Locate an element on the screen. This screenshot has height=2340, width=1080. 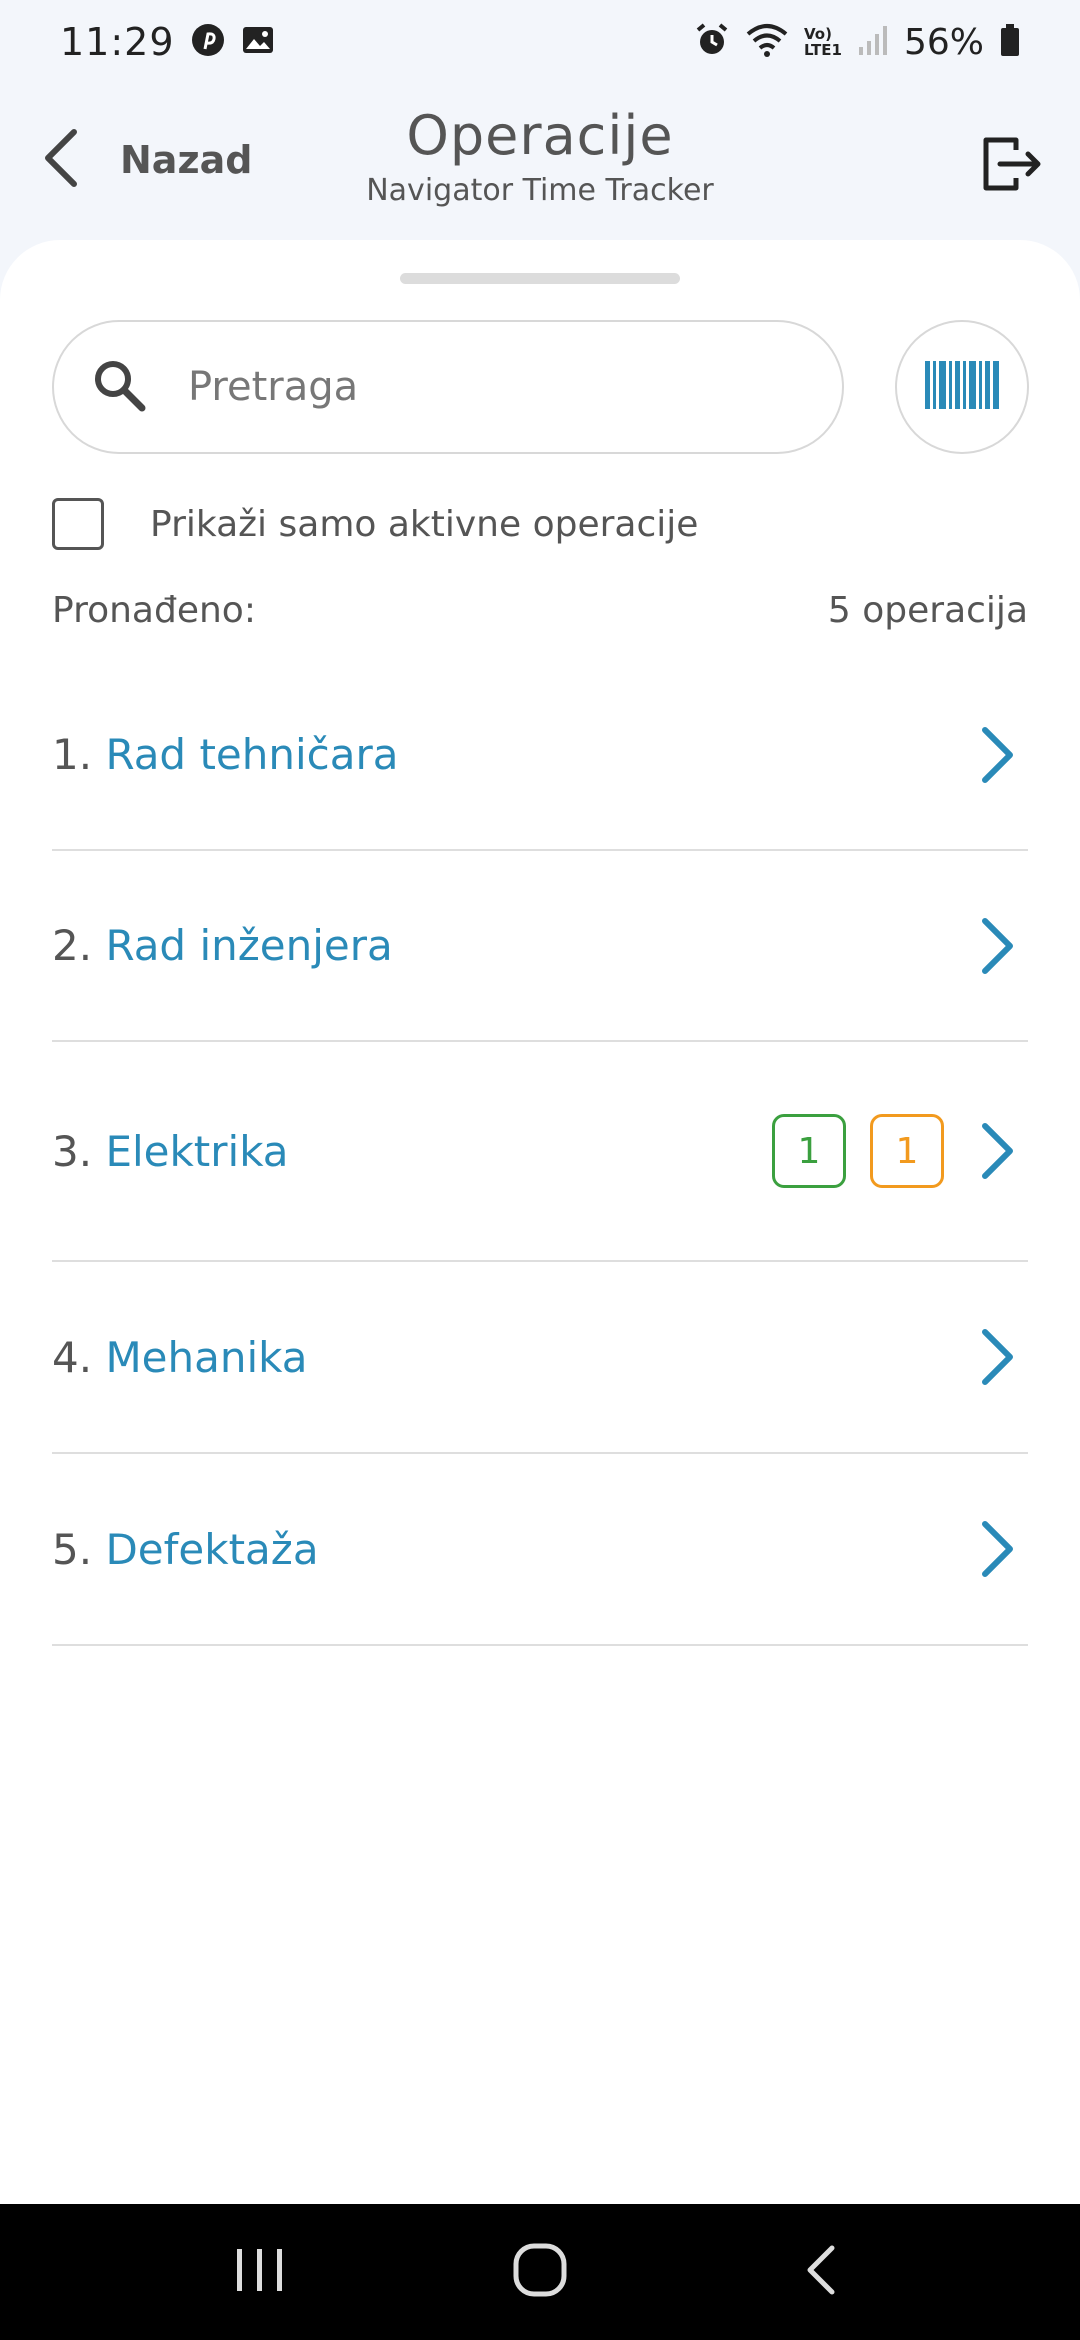
operation-label: Defektaža is located at coordinates (212, 1549).